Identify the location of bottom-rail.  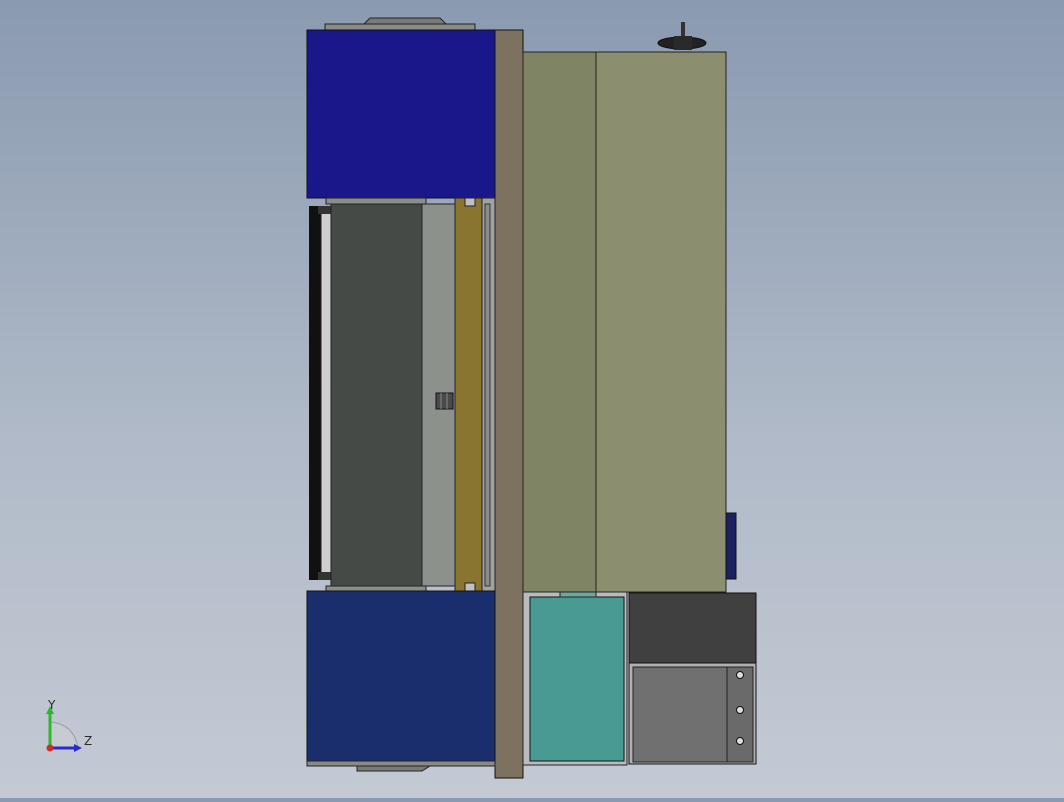
(394, 768).